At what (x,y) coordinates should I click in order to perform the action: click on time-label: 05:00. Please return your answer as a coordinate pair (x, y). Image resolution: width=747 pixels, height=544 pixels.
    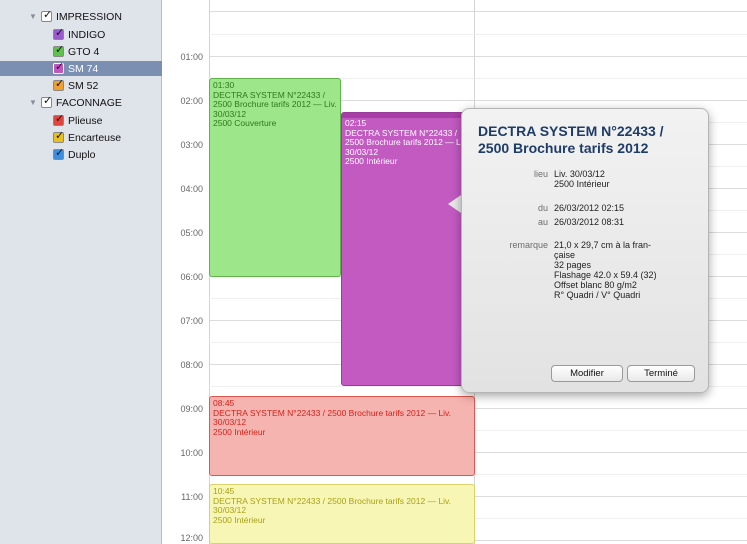
    Looking at the image, I should click on (191, 233).